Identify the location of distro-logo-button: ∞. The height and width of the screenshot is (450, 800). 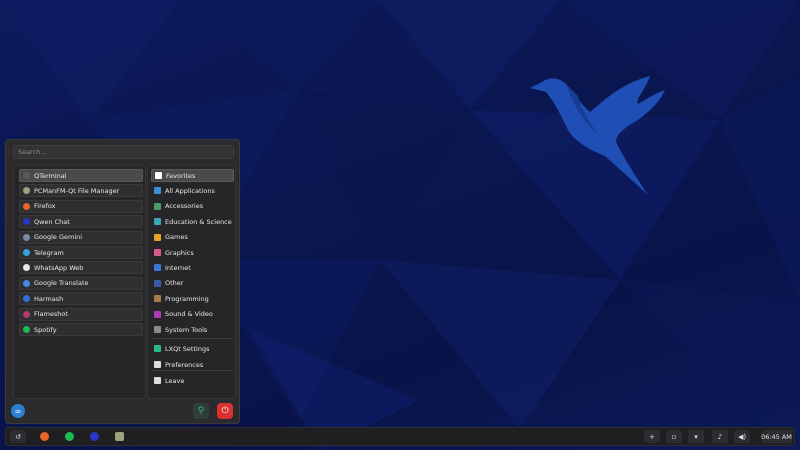
(18, 411).